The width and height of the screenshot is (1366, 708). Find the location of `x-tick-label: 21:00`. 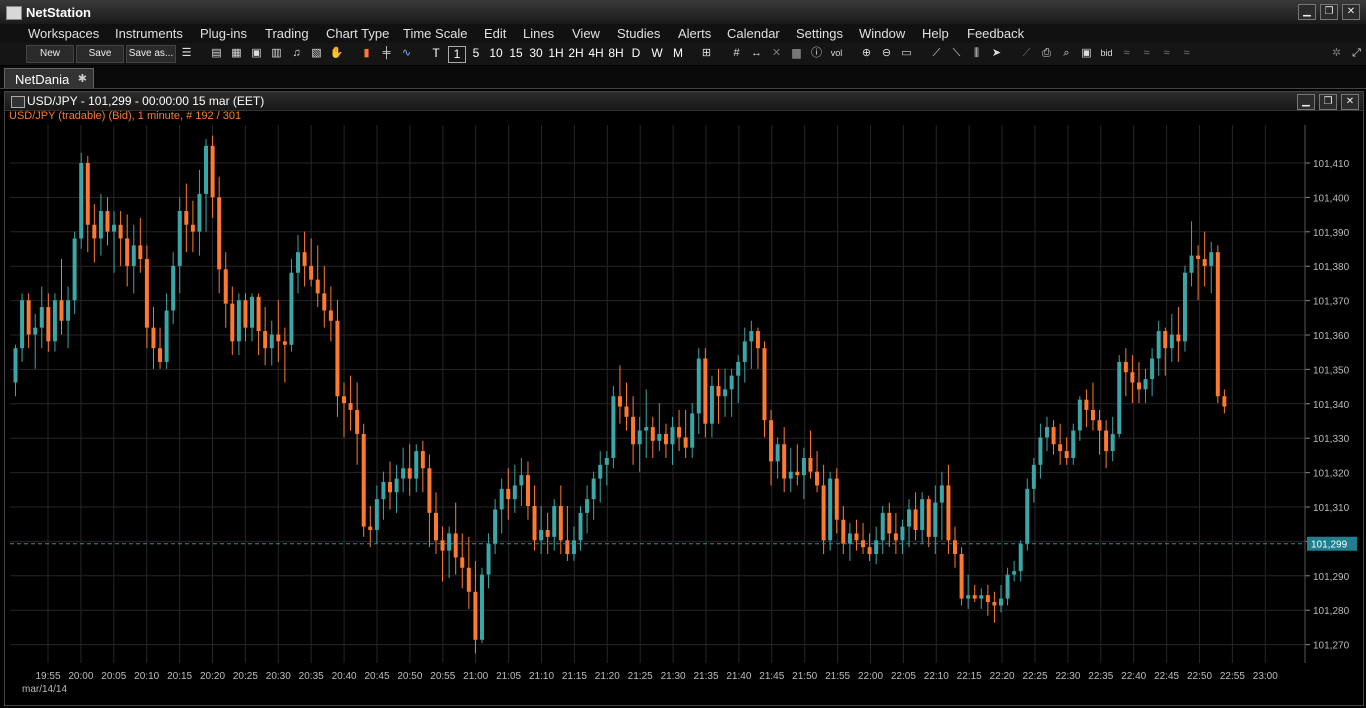

x-tick-label: 21:00 is located at coordinates (475, 676).